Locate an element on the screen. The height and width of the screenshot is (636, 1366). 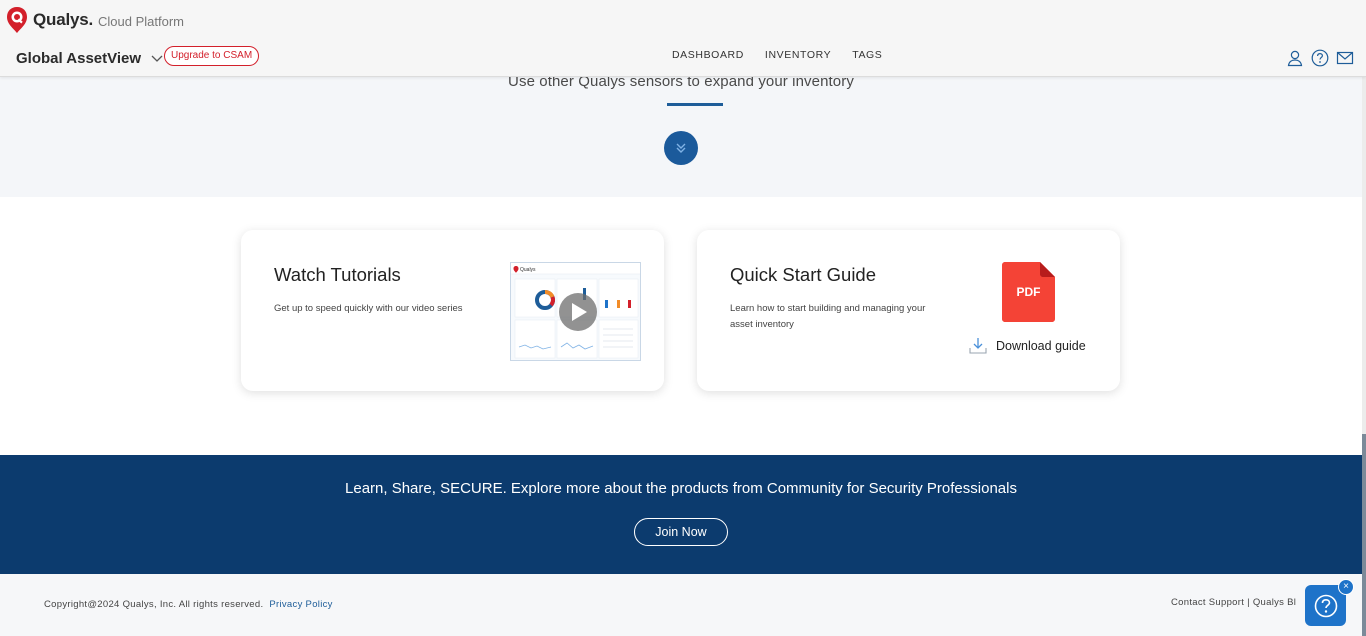
card-title: Quick Start Guide is located at coordinates (803, 274).